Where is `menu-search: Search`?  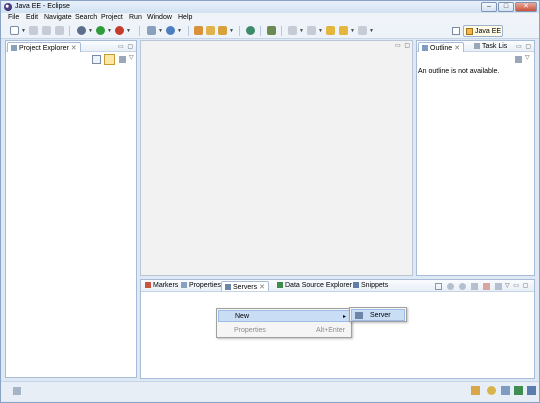 menu-search: Search is located at coordinates (86, 17).